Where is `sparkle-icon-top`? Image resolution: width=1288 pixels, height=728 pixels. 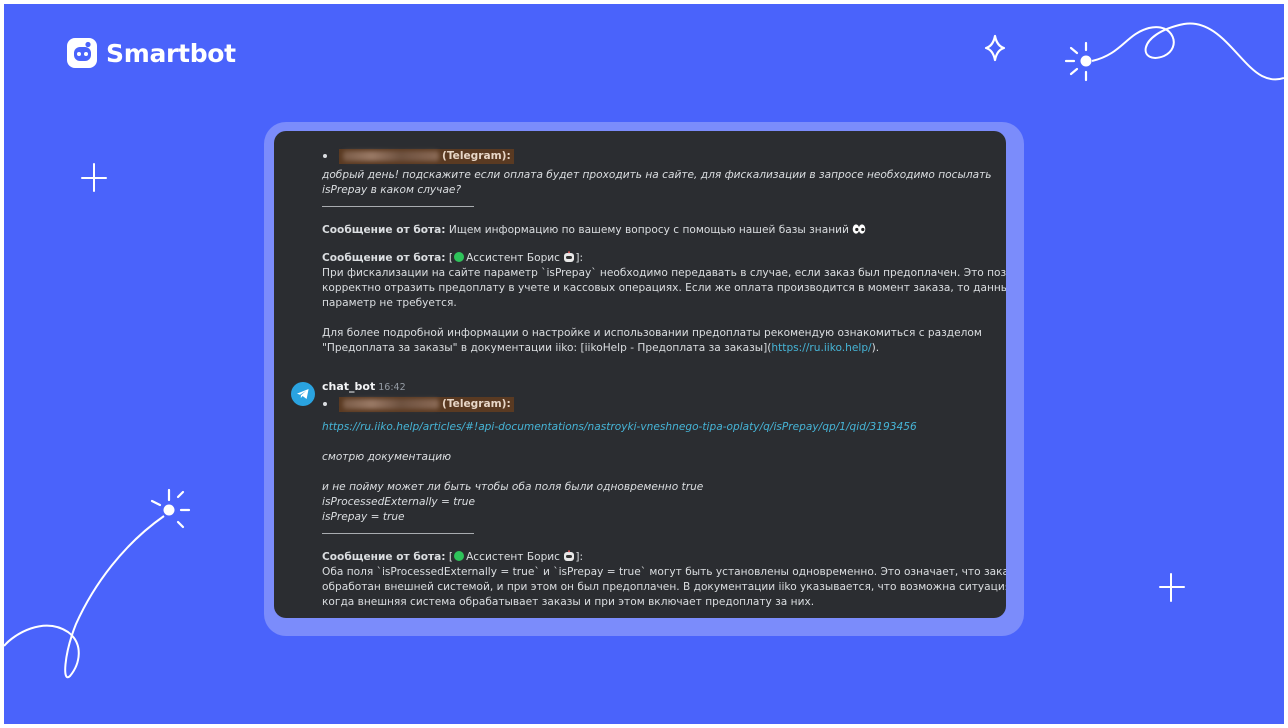
sparkle-icon-top is located at coordinates (995, 48).